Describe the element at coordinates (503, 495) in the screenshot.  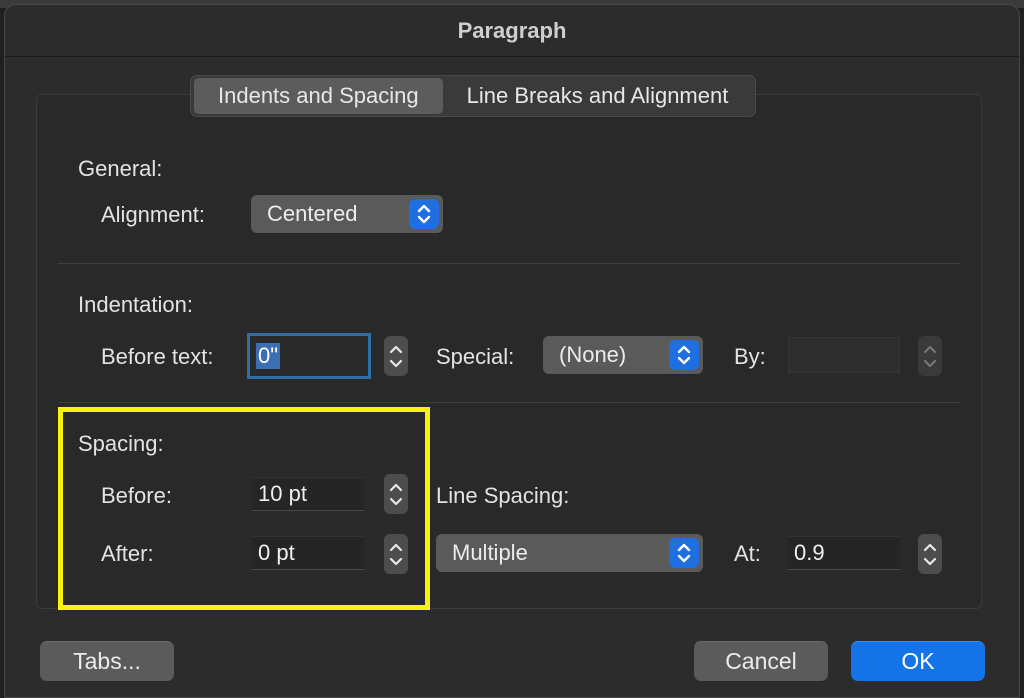
I see `line-spacing-label: Line Spacing:` at that location.